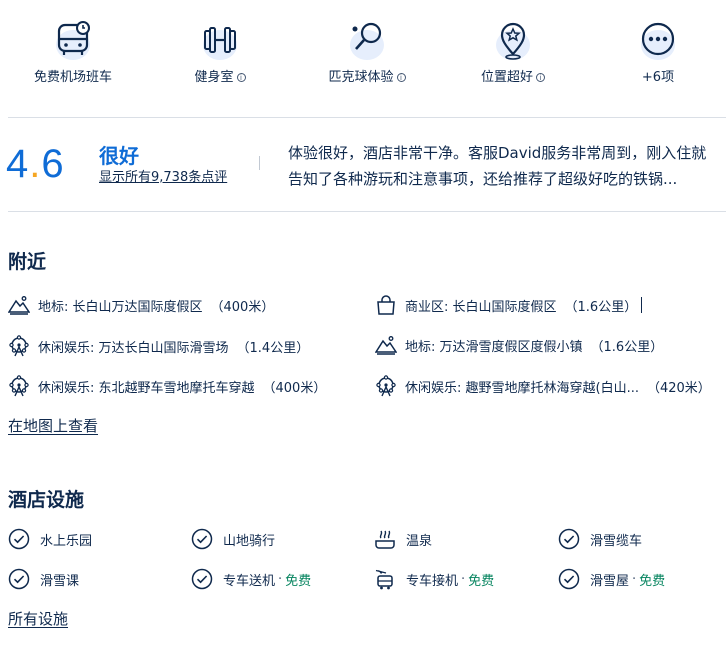 This screenshot has height=645, width=726. I want to click on text-caret, so click(642, 305).